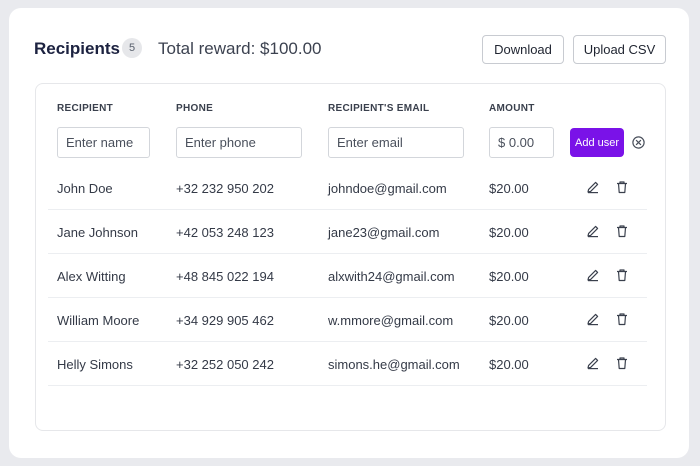 This screenshot has width=700, height=466. What do you see at coordinates (91, 276) in the screenshot?
I see `recipient-name: Alex Witting` at bounding box center [91, 276].